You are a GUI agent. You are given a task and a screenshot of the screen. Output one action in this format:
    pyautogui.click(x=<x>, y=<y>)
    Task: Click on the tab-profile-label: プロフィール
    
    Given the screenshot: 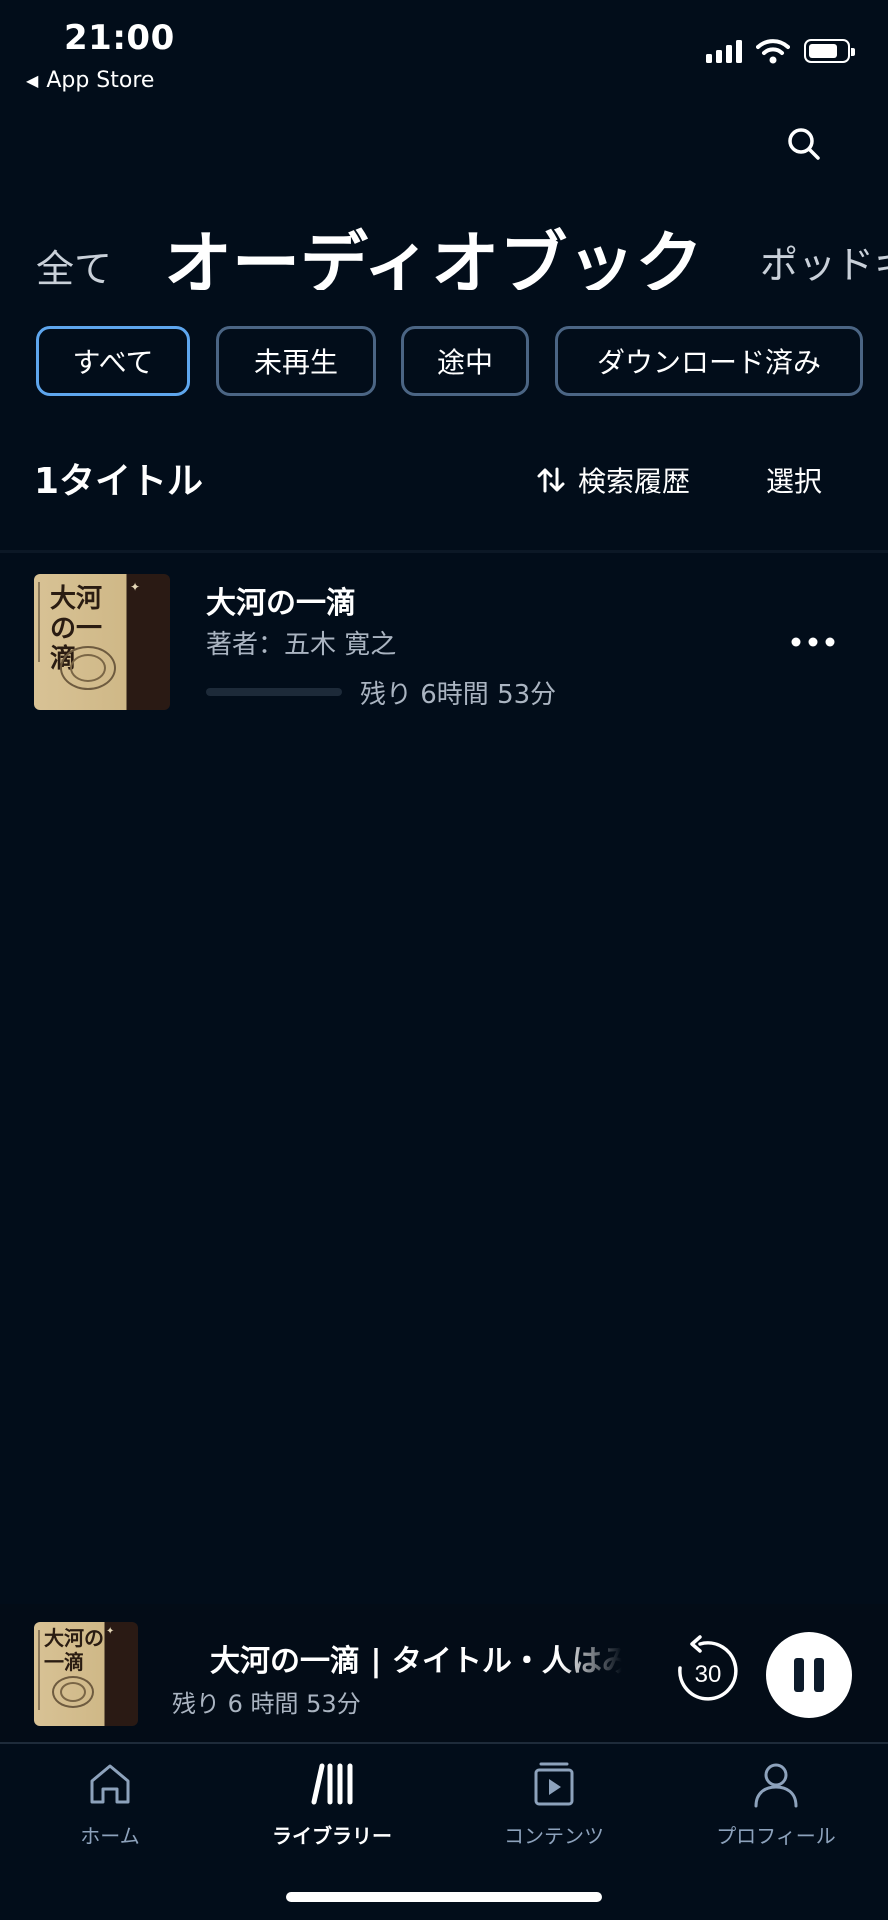 What is the action you would take?
    pyautogui.click(x=776, y=1836)
    